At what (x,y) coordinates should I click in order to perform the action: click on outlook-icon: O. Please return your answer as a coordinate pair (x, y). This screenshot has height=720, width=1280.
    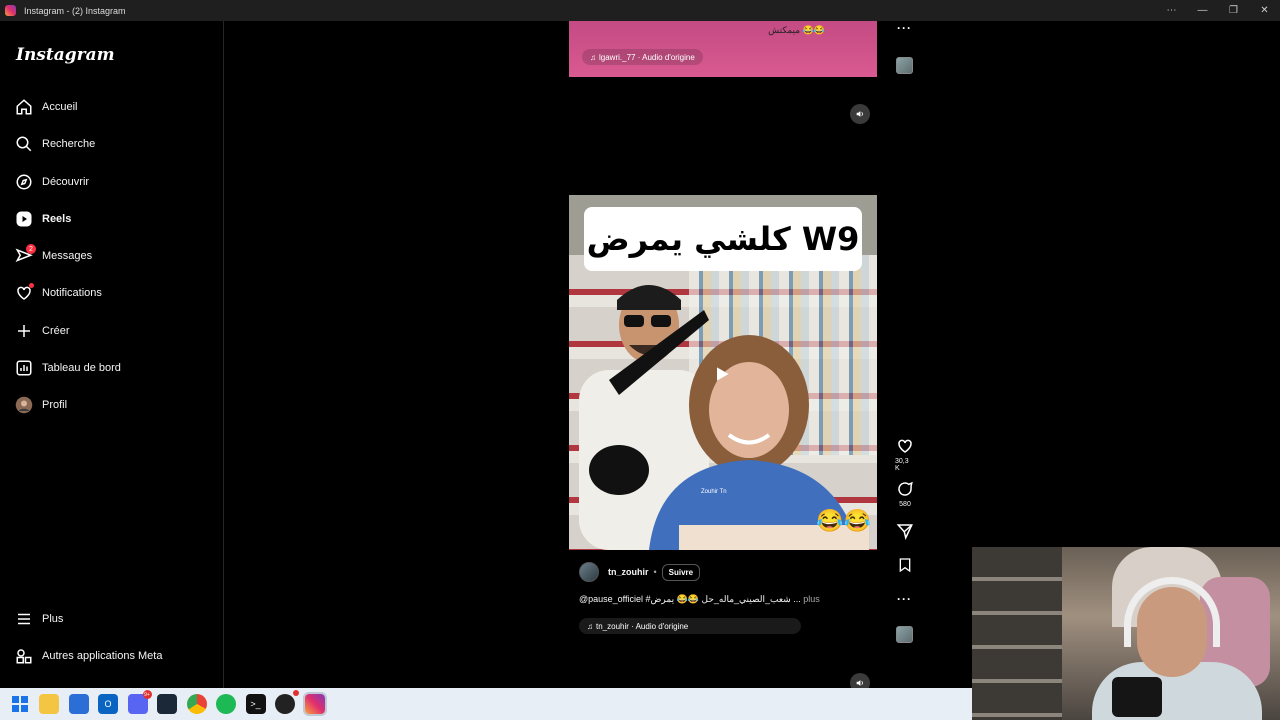
    Looking at the image, I should click on (108, 704).